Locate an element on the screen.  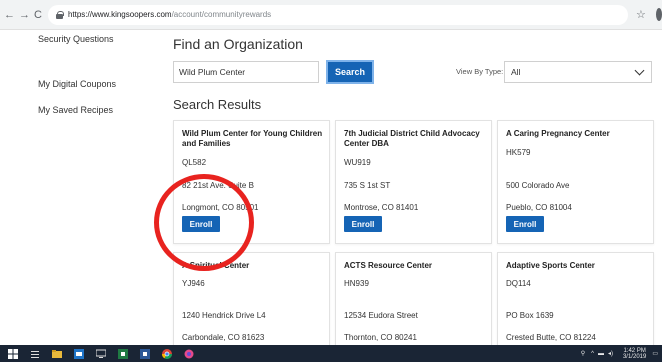
organization-code: QL582 is located at coordinates (194, 162).